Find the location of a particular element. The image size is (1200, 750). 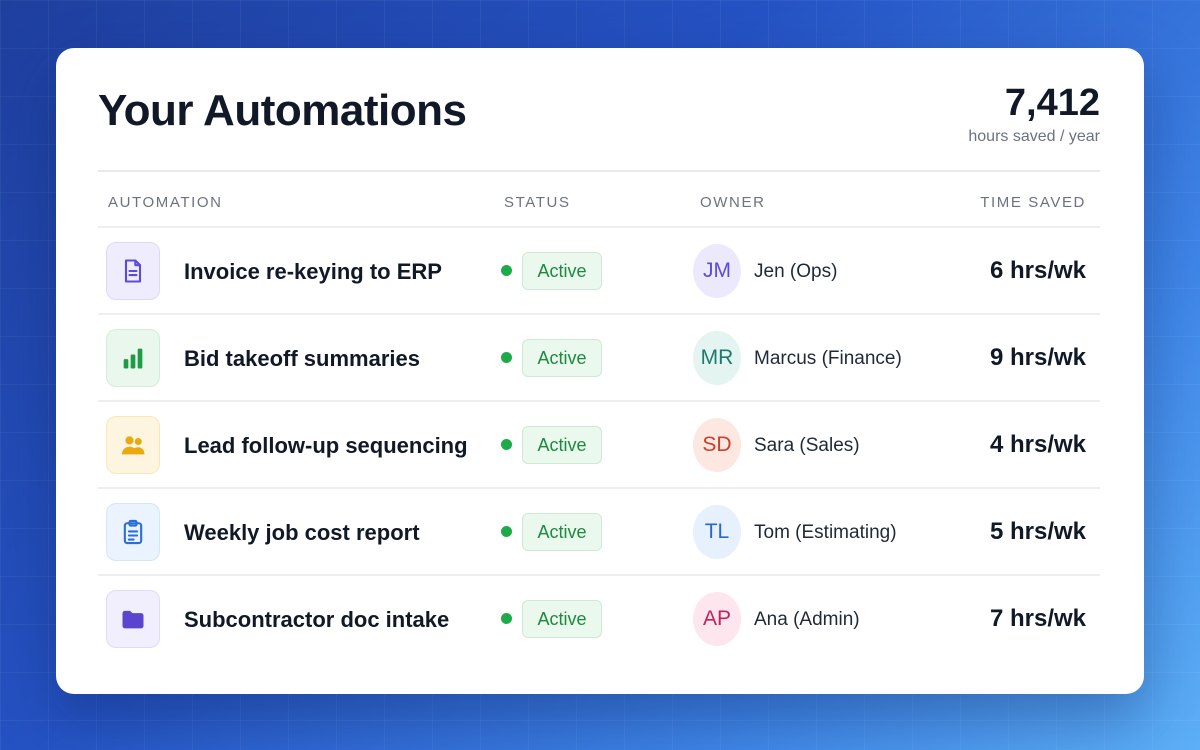

hours-saved-value: 7,412 is located at coordinates (1052, 103).